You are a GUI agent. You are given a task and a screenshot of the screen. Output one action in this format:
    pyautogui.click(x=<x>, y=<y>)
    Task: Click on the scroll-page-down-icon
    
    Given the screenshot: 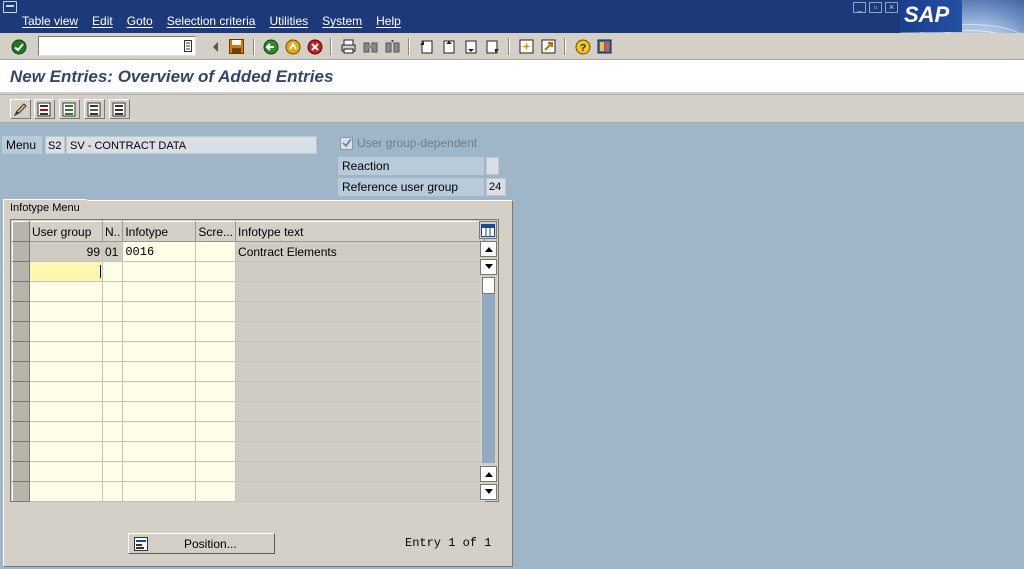 What is the action you would take?
    pyautogui.click(x=488, y=492)
    